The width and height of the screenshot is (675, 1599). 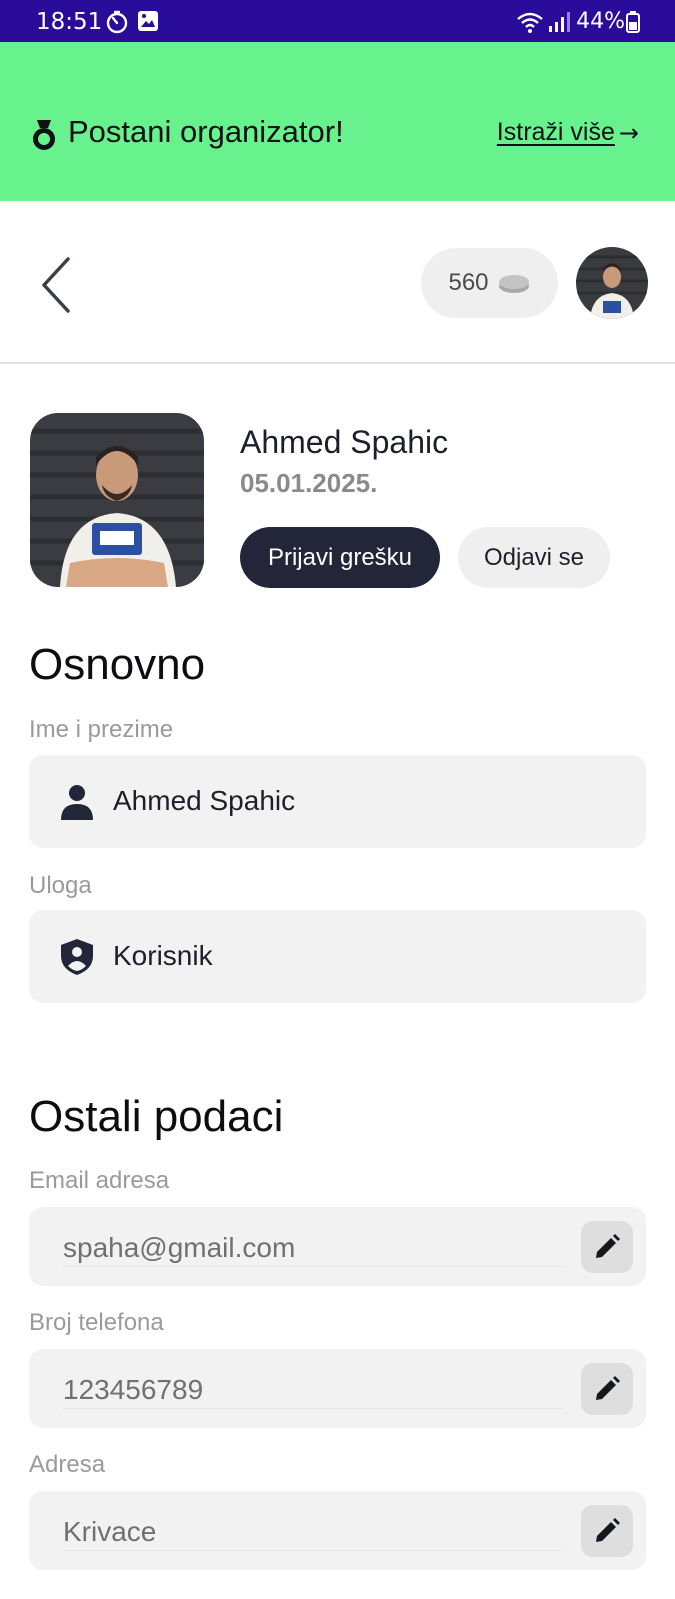 I want to click on address-input, so click(x=313, y=1532).